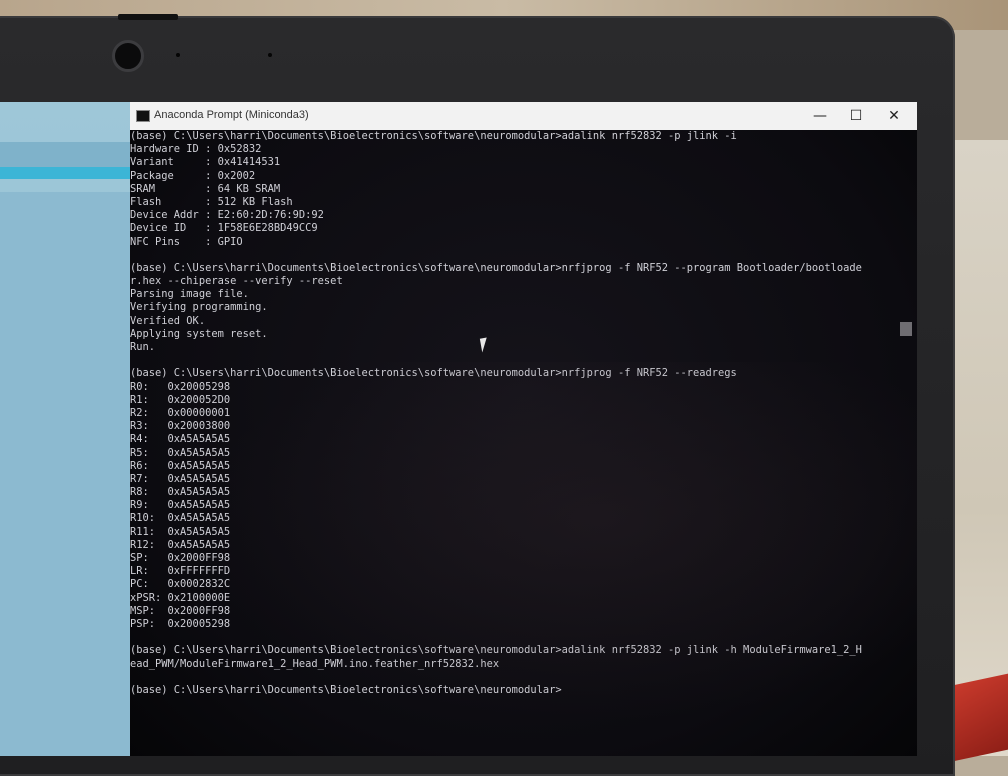  I want to click on background-window-body, so click(65, 474).